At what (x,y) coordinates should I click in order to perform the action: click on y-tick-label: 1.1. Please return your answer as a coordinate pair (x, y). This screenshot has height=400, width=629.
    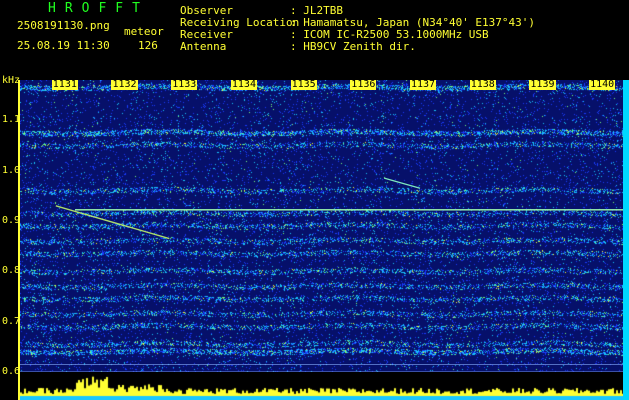
    Looking at the image, I should click on (11, 120).